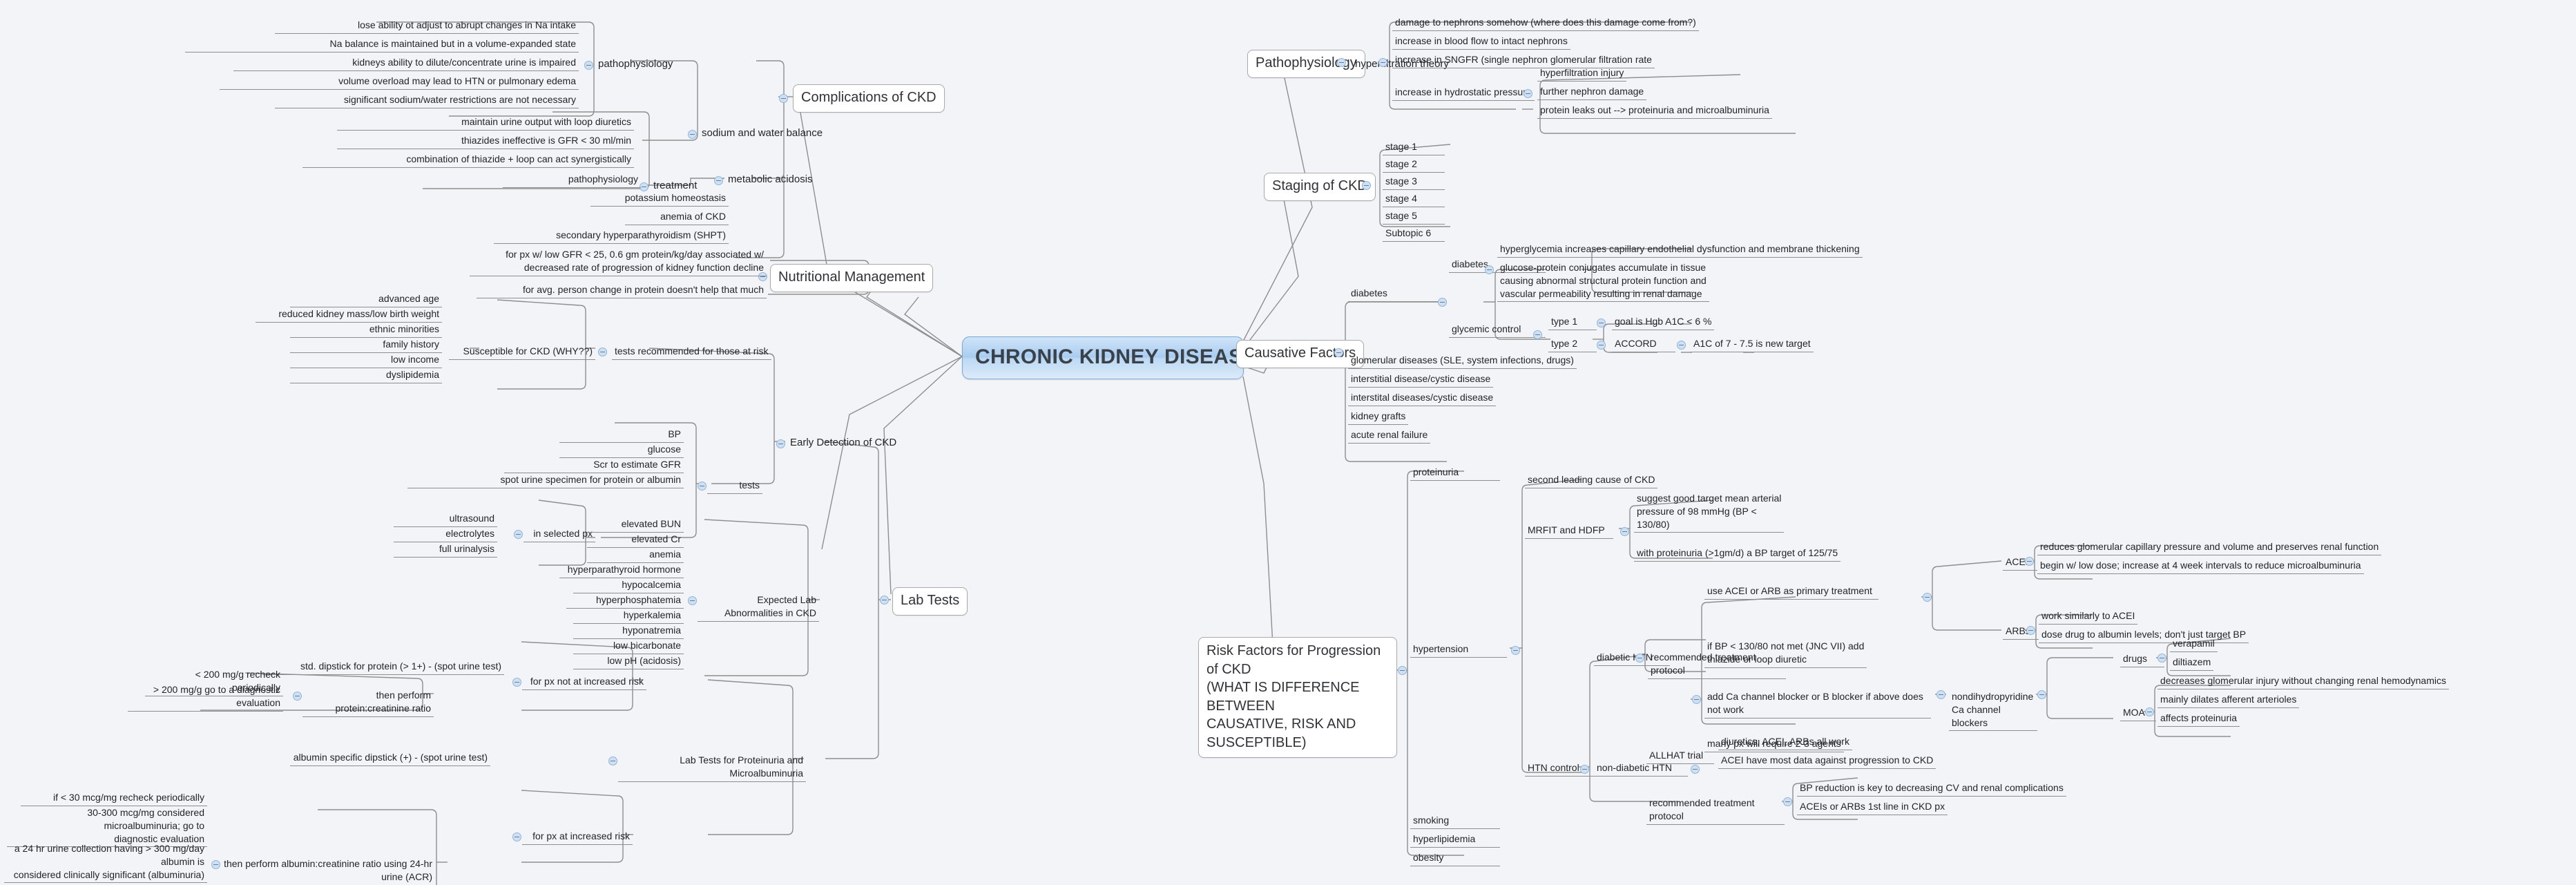 Image resolution: width=2576 pixels, height=885 pixels. What do you see at coordinates (1591, 480) in the screenshot?
I see `leaf-second-leading-cause: second leading cause of CKD` at bounding box center [1591, 480].